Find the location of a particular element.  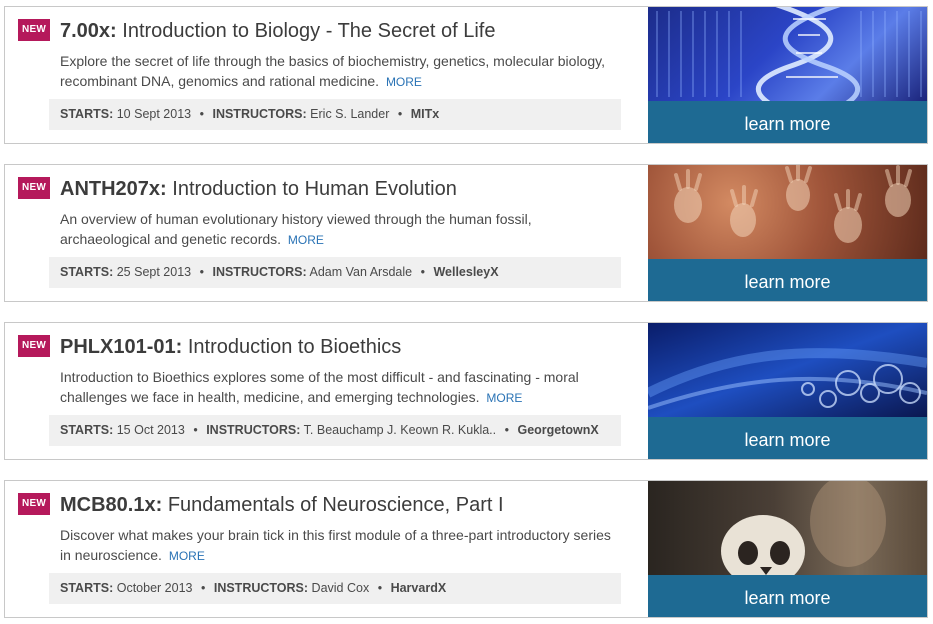

instructor-names: Adam Van Arsdale is located at coordinates (361, 272).